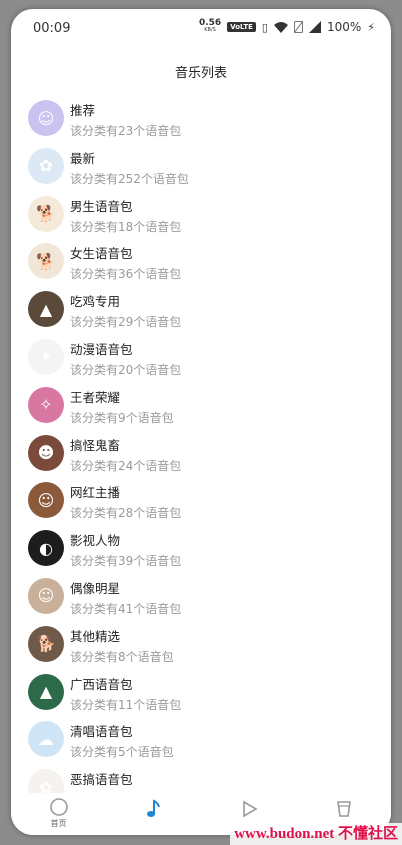 Image resolution: width=402 pixels, height=845 pixels. What do you see at coordinates (210, 23) in the screenshot?
I see `net-speed-value: 0.56` at bounding box center [210, 23].